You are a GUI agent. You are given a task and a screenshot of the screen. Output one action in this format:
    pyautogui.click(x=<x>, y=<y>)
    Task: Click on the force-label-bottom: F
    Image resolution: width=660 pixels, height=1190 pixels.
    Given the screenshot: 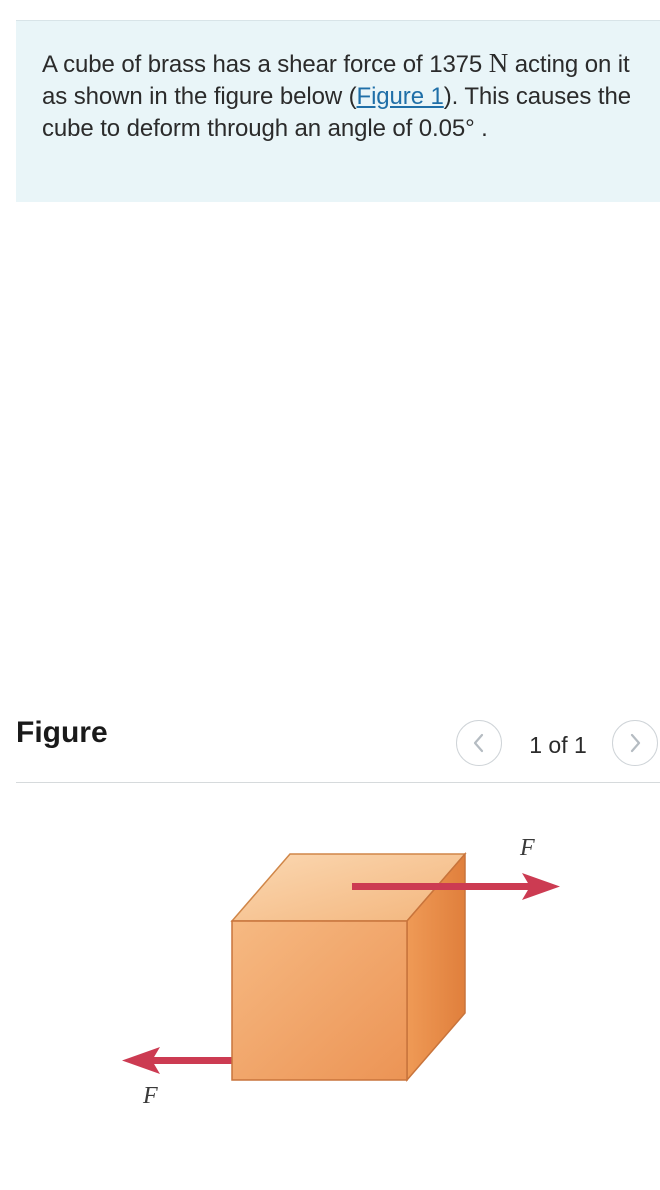 What is the action you would take?
    pyautogui.click(x=150, y=1096)
    